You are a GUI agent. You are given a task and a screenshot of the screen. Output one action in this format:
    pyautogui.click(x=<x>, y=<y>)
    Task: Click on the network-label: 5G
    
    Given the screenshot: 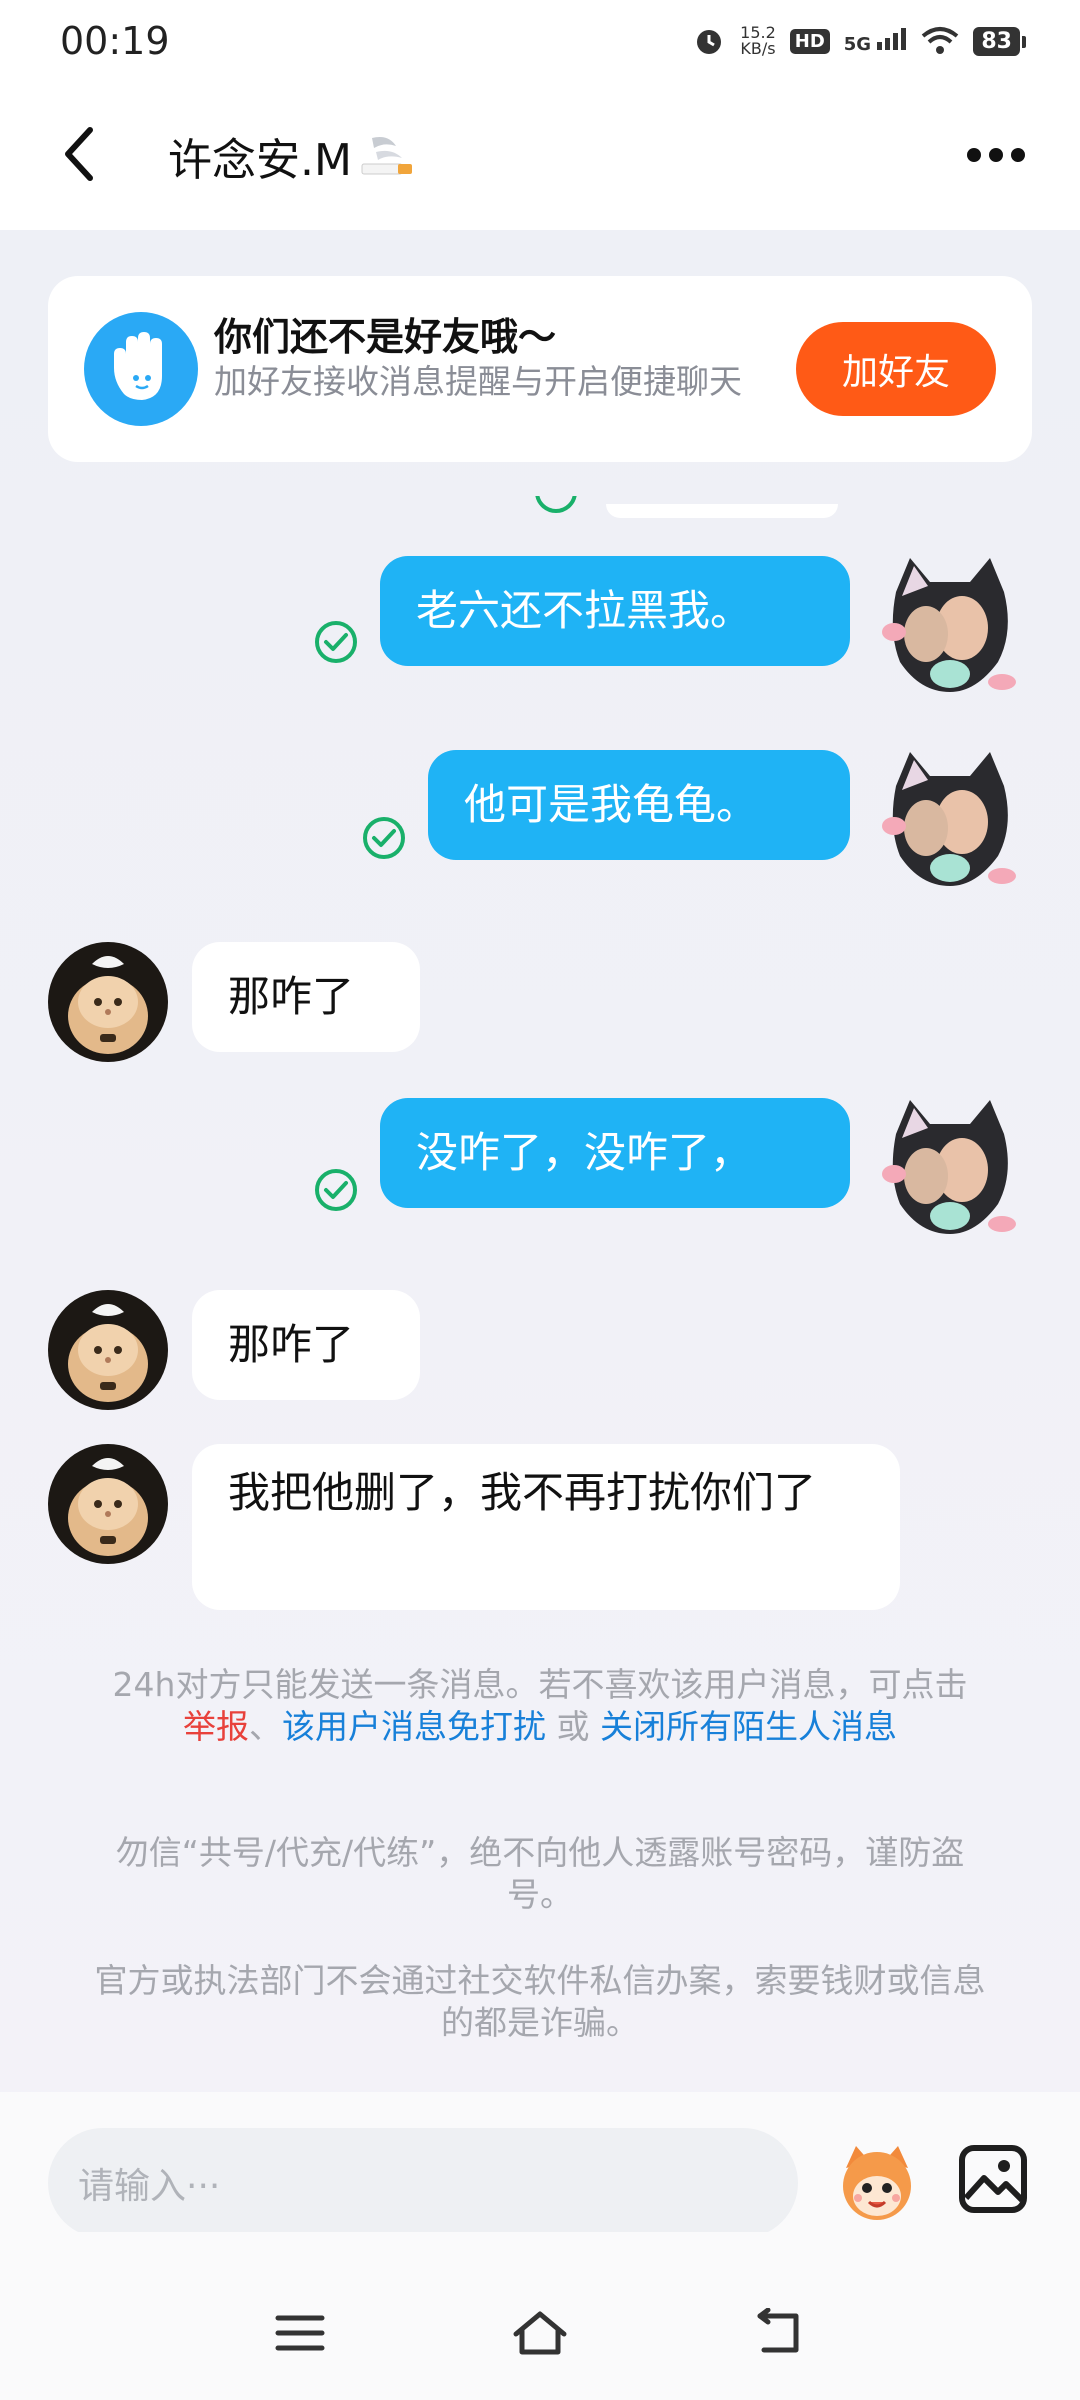 What is the action you would take?
    pyautogui.click(x=857, y=44)
    